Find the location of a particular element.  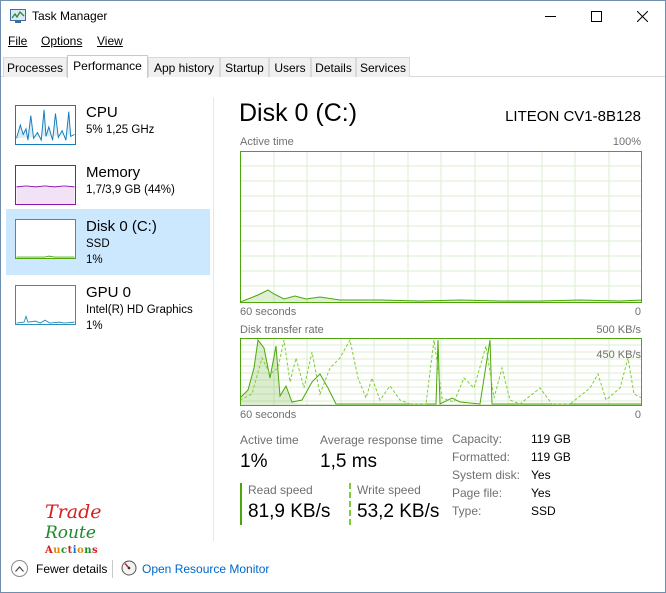

device-model: LITEON CV1-8B128 is located at coordinates (573, 116).